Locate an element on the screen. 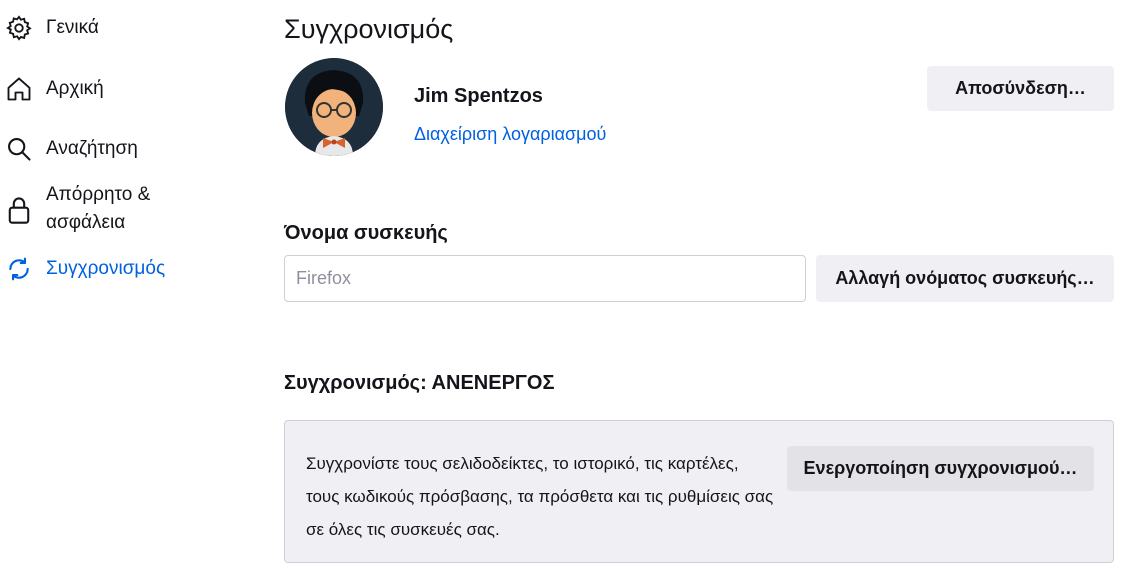  sidebar-item-home: Αρχική is located at coordinates (54, 89).